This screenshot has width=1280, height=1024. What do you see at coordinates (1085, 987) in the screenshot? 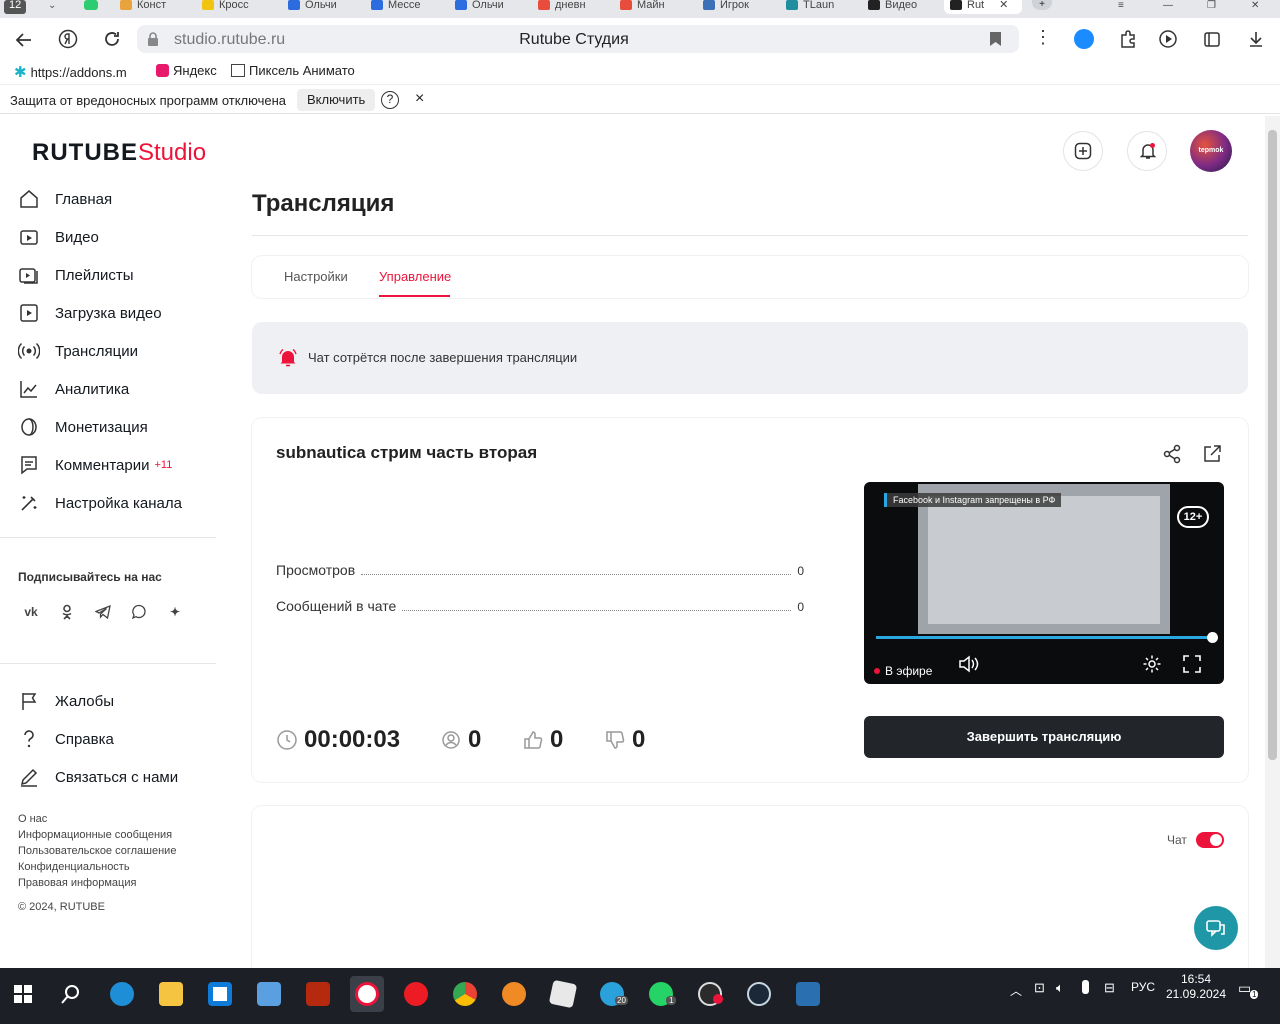
I see `tray-microphone-icon` at bounding box center [1085, 987].